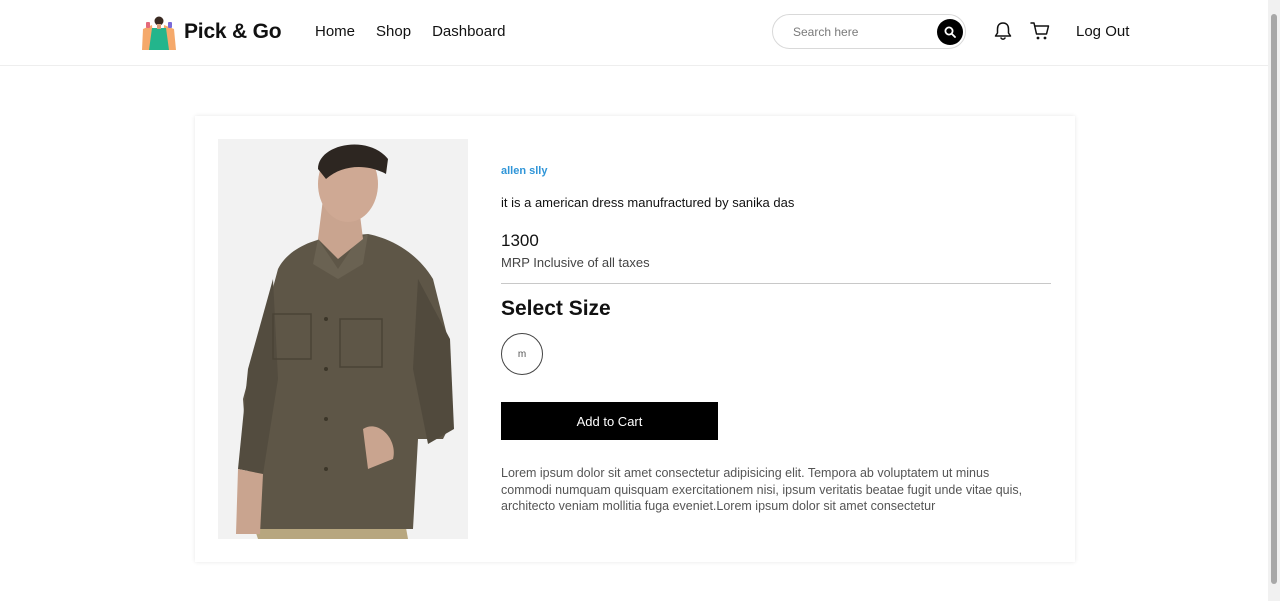 Image resolution: width=1280 pixels, height=601 pixels. Describe the element at coordinates (468, 32) in the screenshot. I see `nav-dashboard: Dashboard` at that location.